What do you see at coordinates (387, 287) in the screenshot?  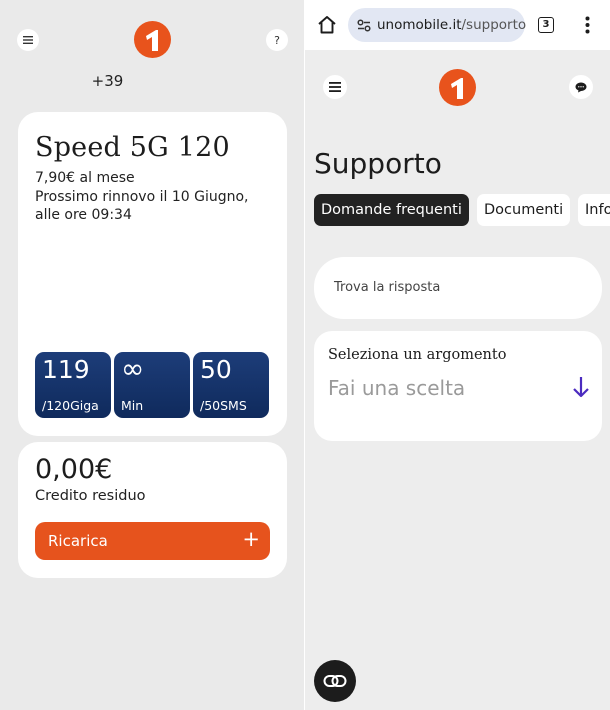 I see `search-placeholder: Trova la risposta` at bounding box center [387, 287].